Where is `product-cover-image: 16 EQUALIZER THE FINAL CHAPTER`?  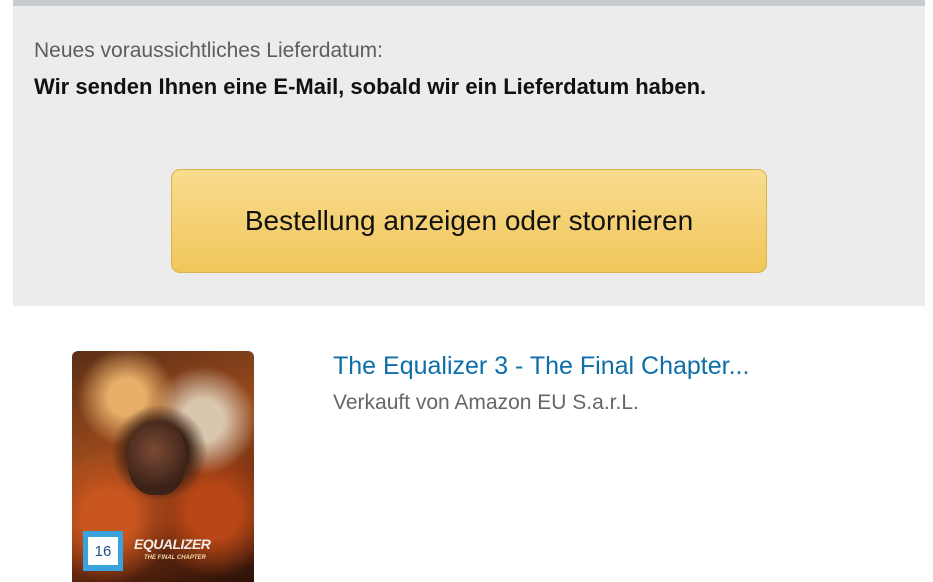 product-cover-image: 16 EQUALIZER THE FINAL CHAPTER is located at coordinates (163, 466).